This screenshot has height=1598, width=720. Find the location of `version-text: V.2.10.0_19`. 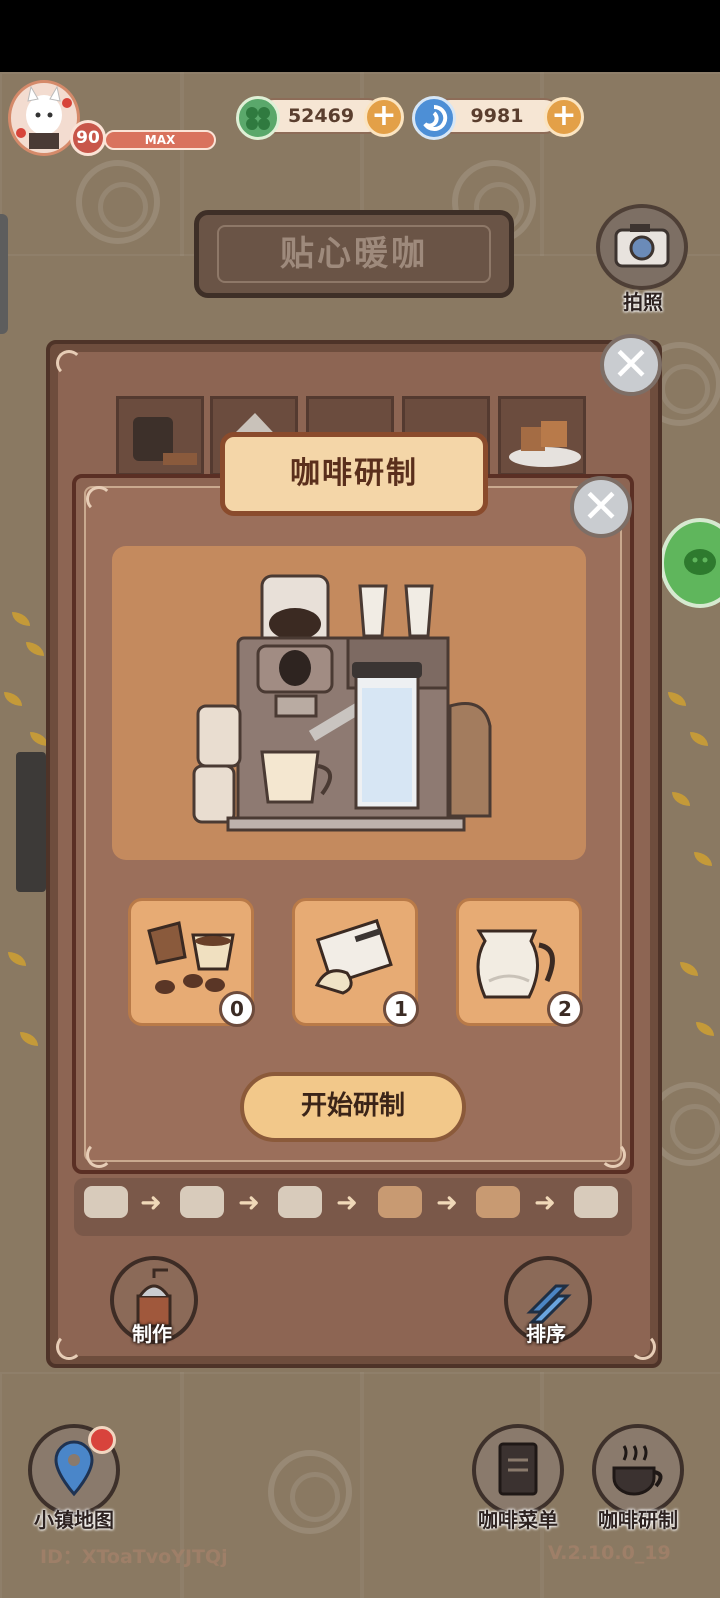

version-text: V.2.10.0_19 is located at coordinates (609, 1553).